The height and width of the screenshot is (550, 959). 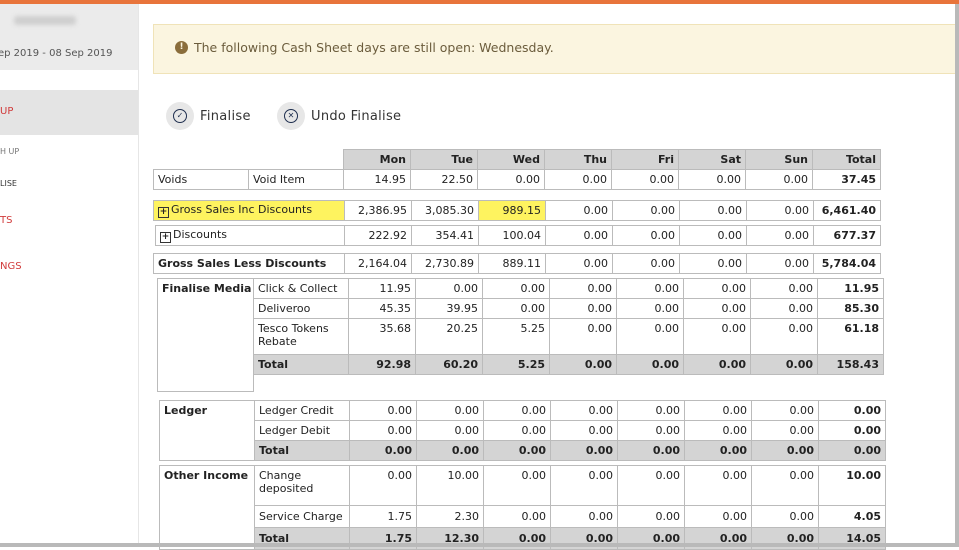 I want to click on media-spacer-row, so click(x=521, y=383).